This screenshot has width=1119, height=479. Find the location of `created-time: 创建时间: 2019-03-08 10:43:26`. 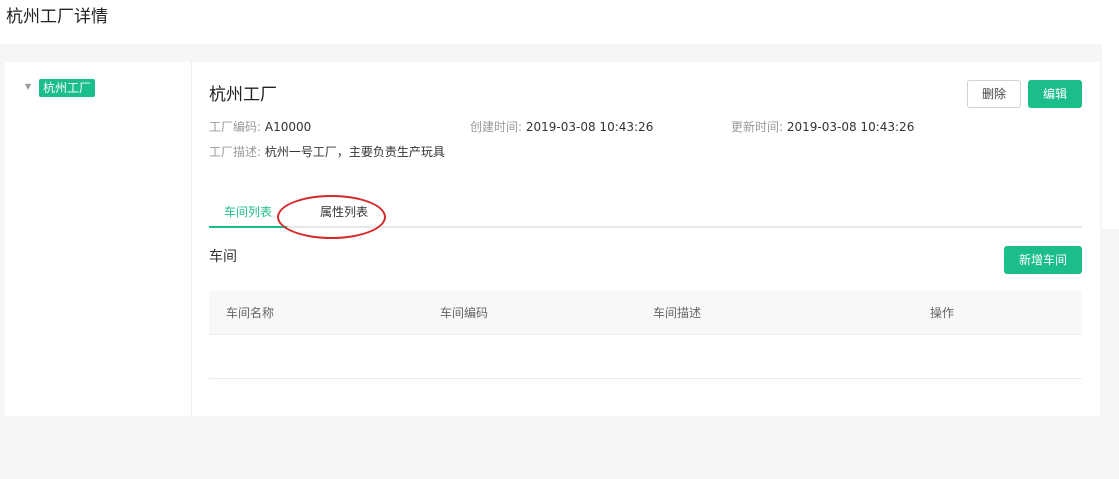

created-time: 创建时间: 2019-03-08 10:43:26 is located at coordinates (561, 127).